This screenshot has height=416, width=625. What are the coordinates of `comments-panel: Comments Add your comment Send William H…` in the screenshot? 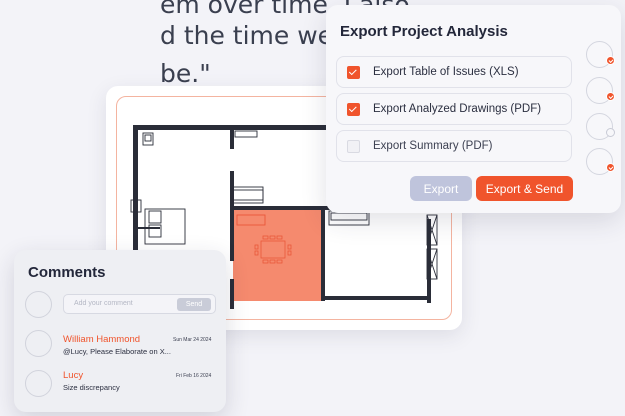 It's located at (120, 331).